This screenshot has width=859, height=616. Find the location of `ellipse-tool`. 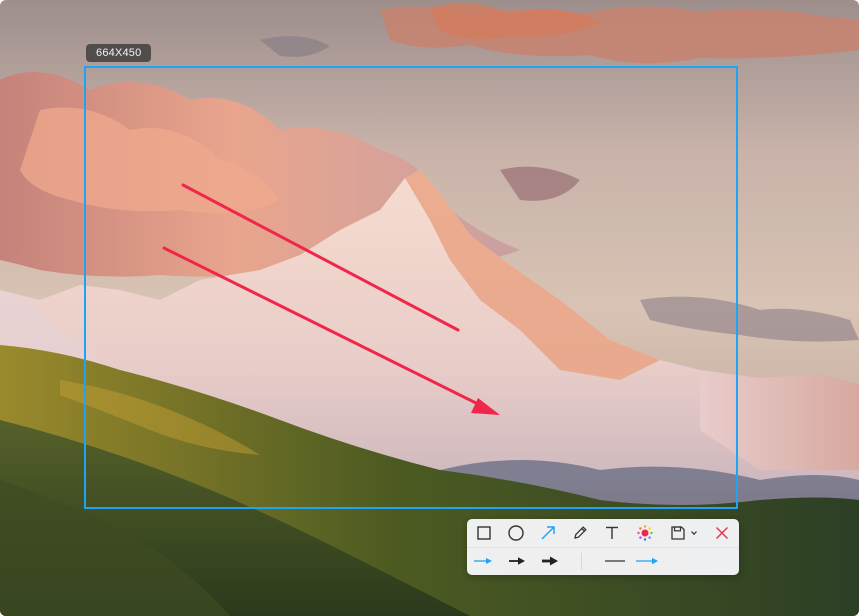

ellipse-tool is located at coordinates (516, 533).